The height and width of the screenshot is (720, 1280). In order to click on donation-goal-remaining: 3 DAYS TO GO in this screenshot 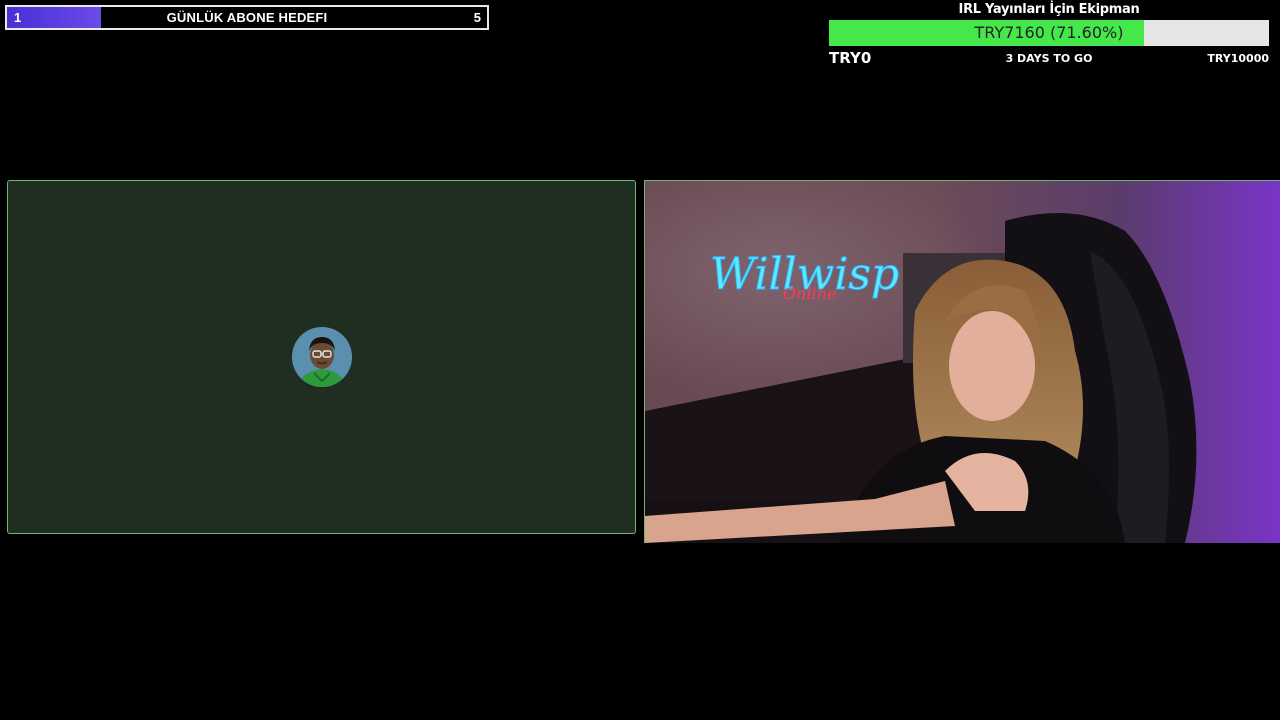, I will do `click(1049, 58)`.